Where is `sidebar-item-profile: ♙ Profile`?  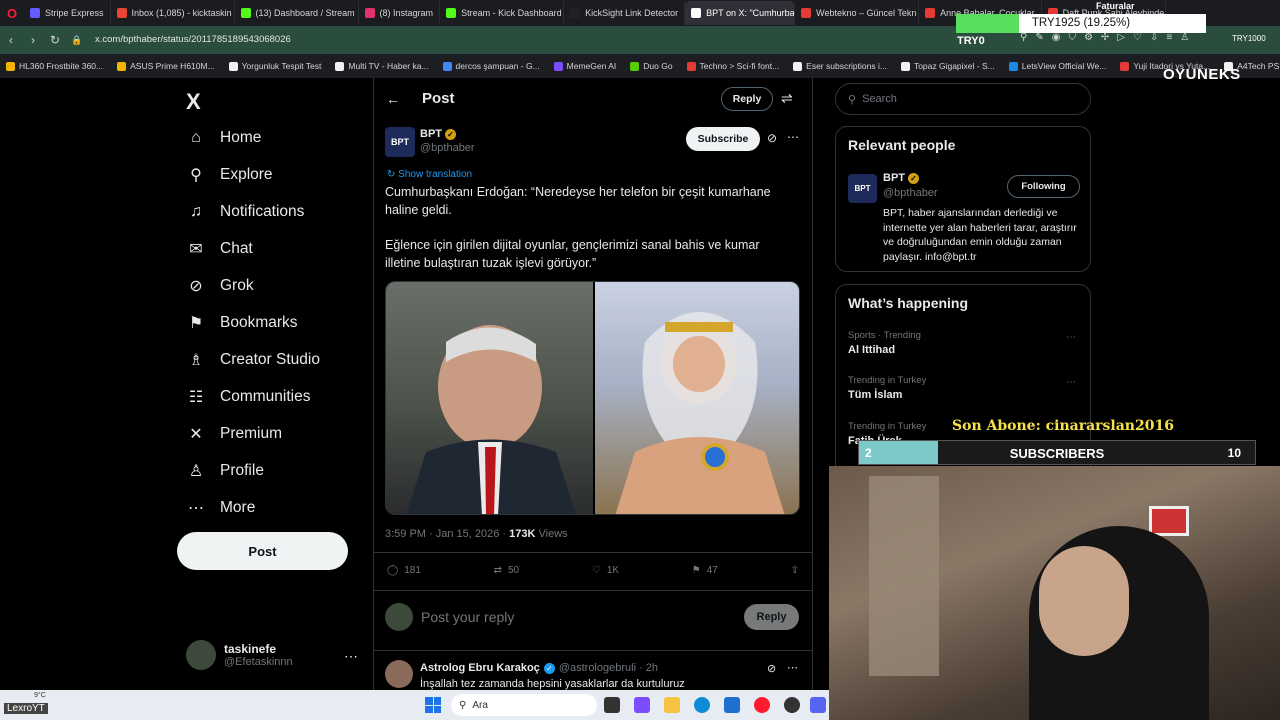 sidebar-item-profile: ♙ Profile is located at coordinates (225, 471).